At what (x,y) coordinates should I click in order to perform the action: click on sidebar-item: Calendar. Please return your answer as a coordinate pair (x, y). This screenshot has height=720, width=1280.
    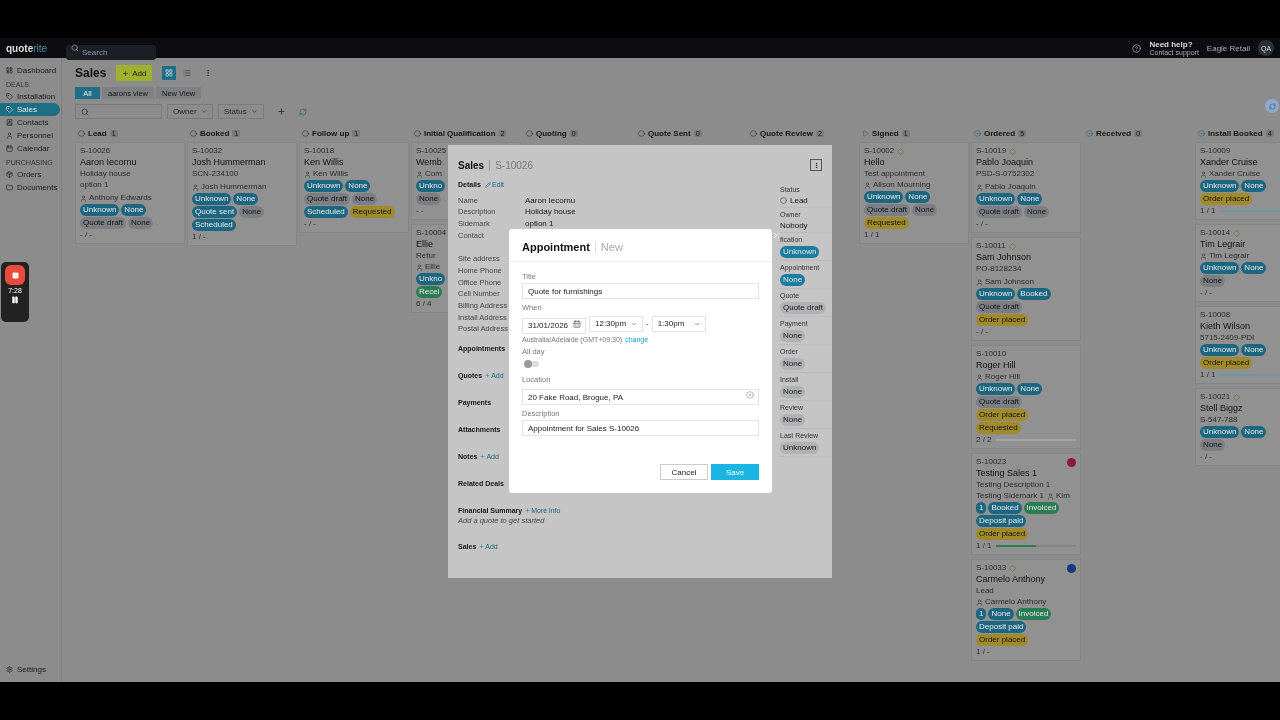
    Looking at the image, I should click on (30, 148).